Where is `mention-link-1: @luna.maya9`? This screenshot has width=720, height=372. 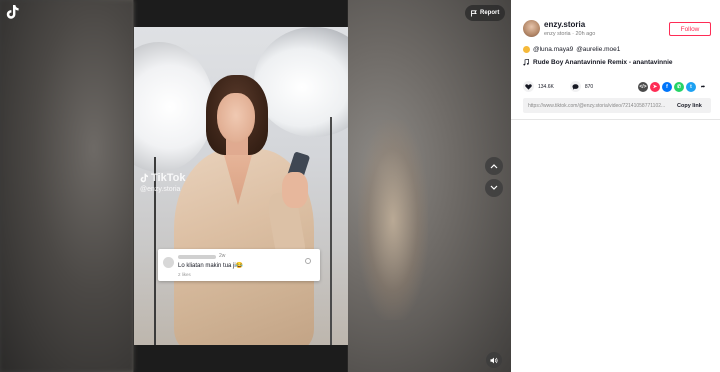
mention-link-1: @luna.maya9 is located at coordinates (553, 49).